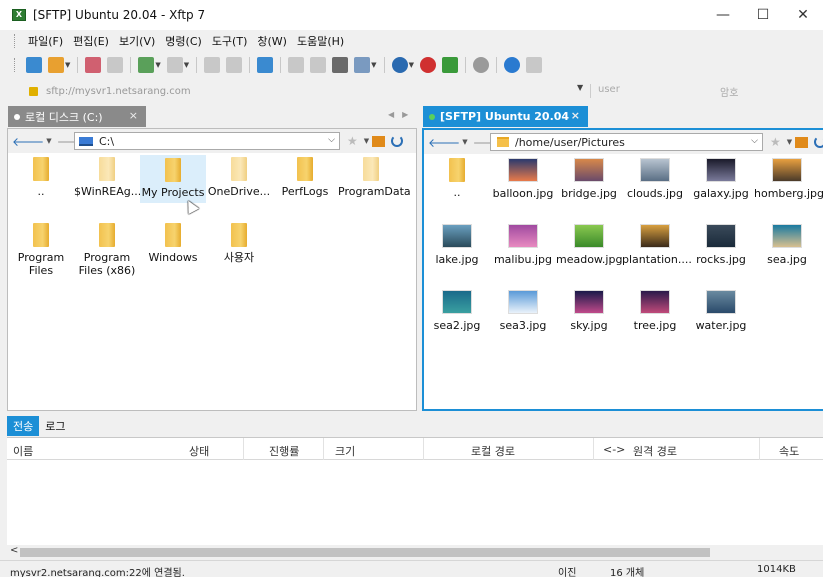  Describe the element at coordinates (402, 114) in the screenshot. I see `tab-scroll-arrows-icon: ◀▶` at that location.